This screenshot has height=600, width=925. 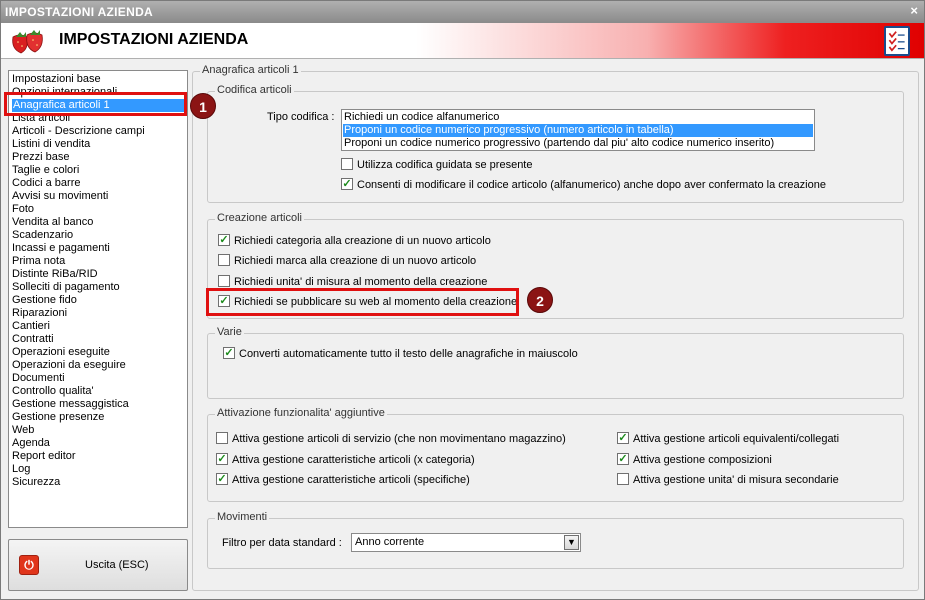 I want to click on sidebar-item: Documenti, so click(x=38, y=378).